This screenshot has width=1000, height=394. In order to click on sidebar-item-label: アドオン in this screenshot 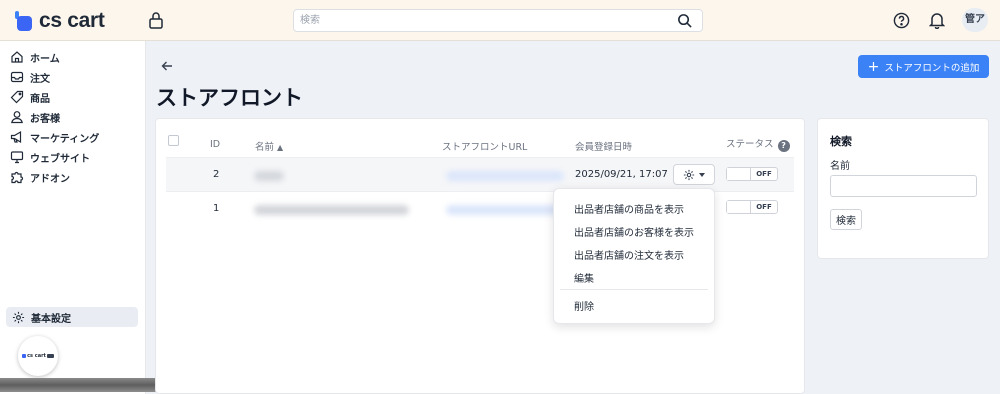, I will do `click(50, 179)`.